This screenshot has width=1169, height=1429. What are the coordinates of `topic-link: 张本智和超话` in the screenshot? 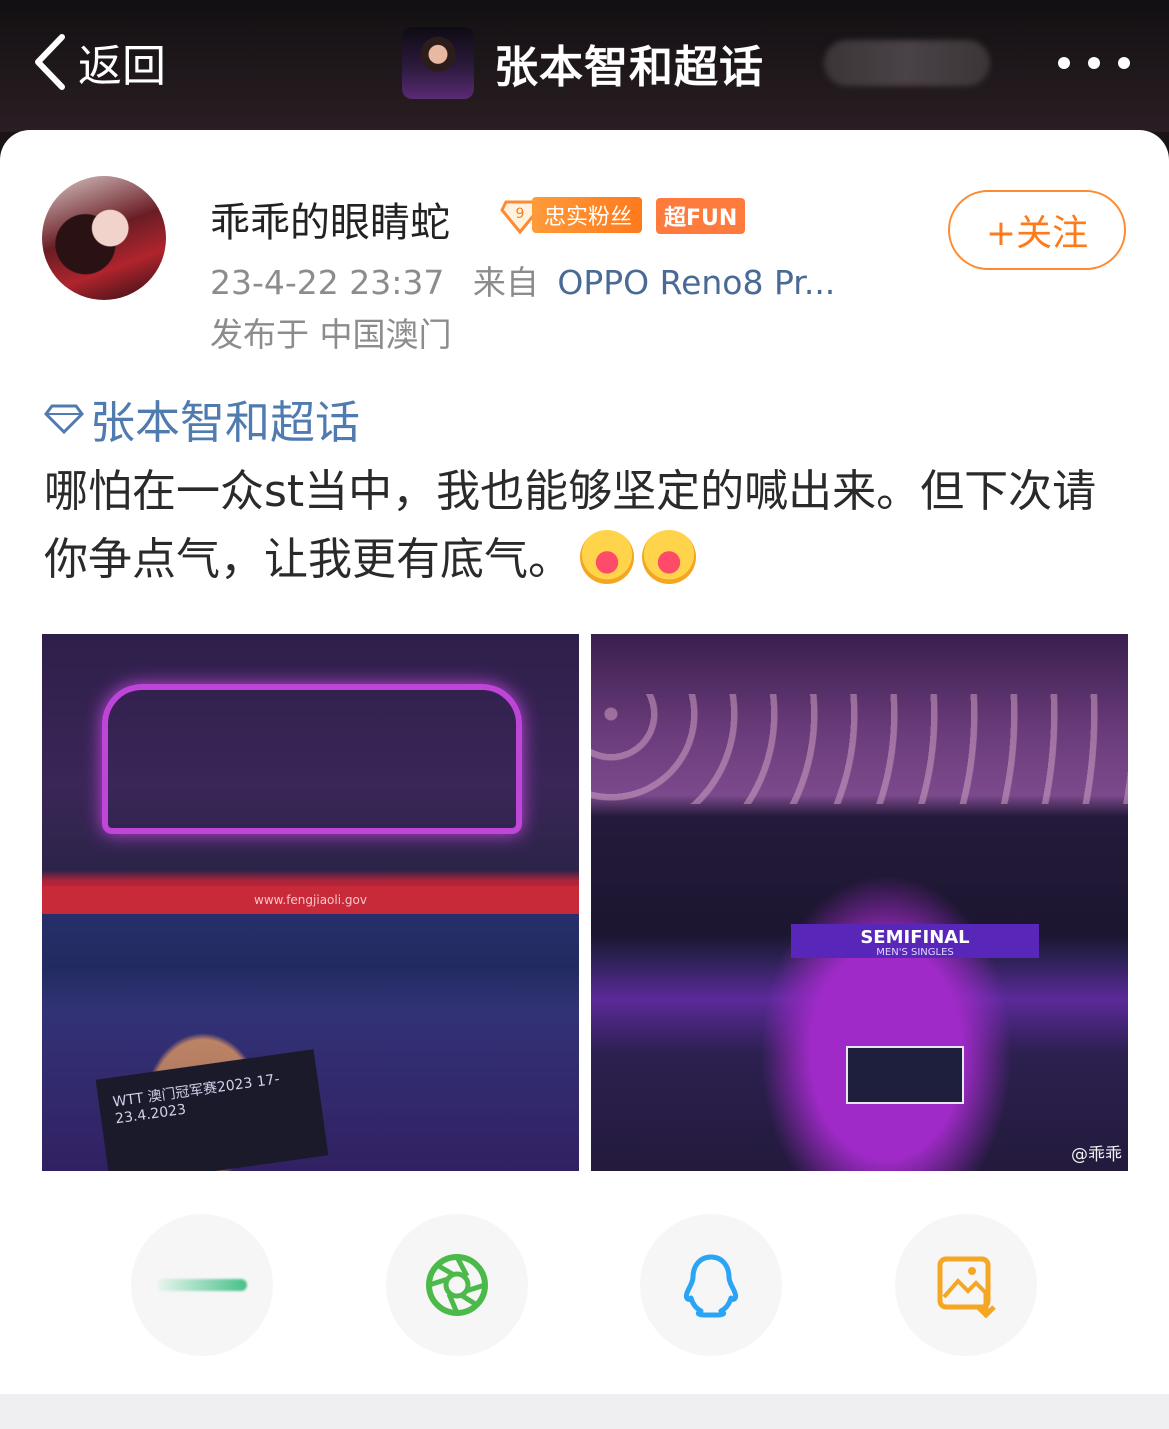 It's located at (202, 419).